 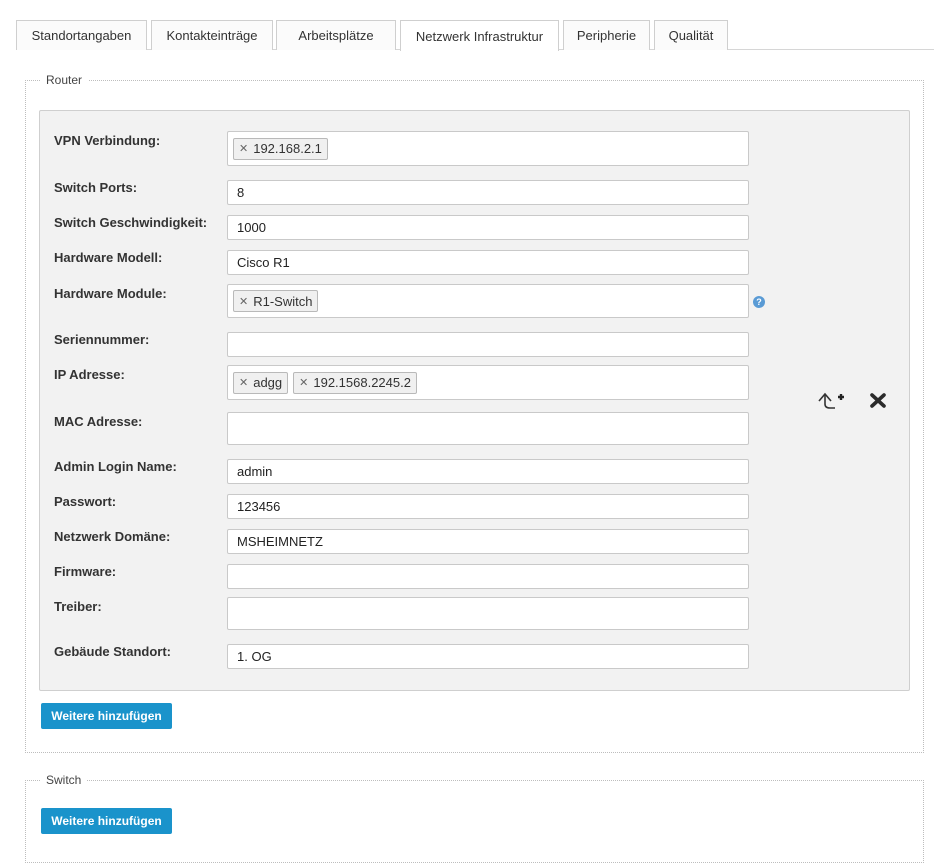 What do you see at coordinates (96, 187) in the screenshot?
I see `switch-ports-label: Switch Ports:` at bounding box center [96, 187].